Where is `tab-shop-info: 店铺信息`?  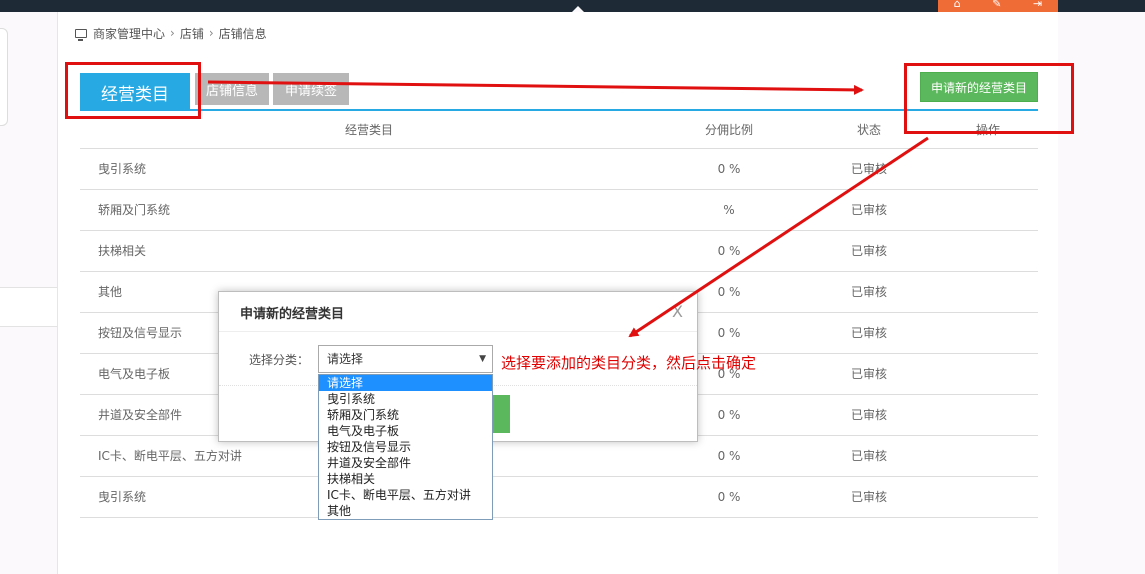 tab-shop-info: 店铺信息 is located at coordinates (232, 89).